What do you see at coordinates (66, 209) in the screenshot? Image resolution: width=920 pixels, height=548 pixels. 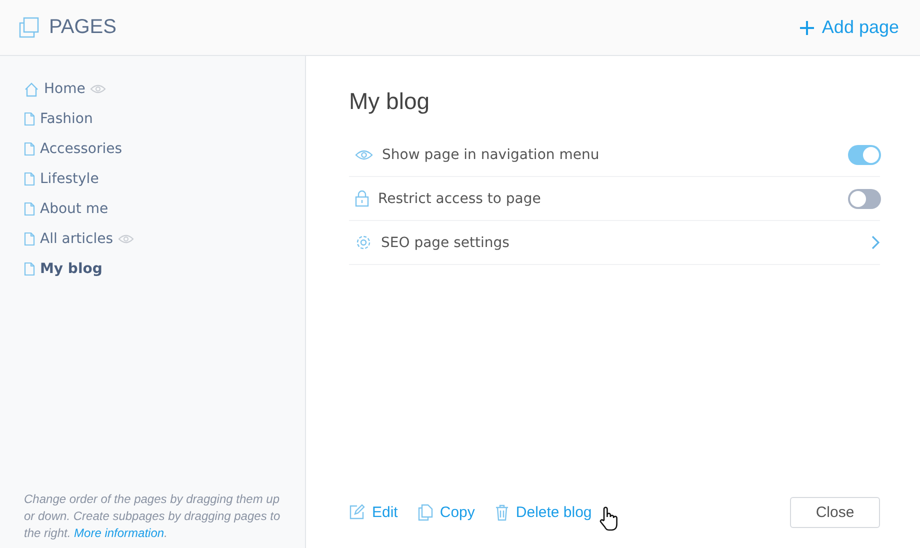 I see `page-item: About me` at bounding box center [66, 209].